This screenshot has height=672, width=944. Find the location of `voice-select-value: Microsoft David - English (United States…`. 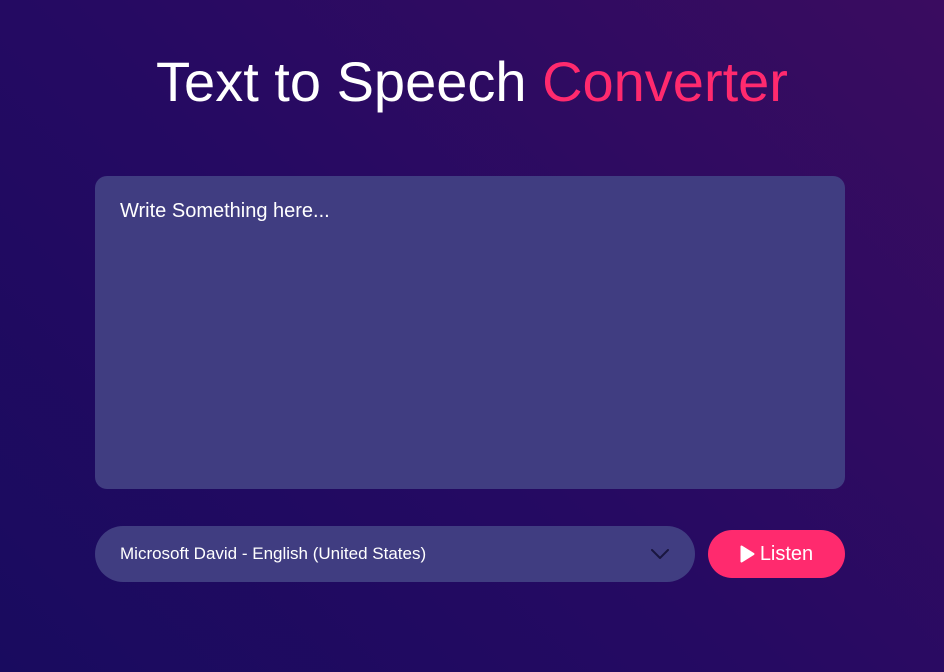

voice-select-value: Microsoft David - English (United States… is located at coordinates (273, 553).